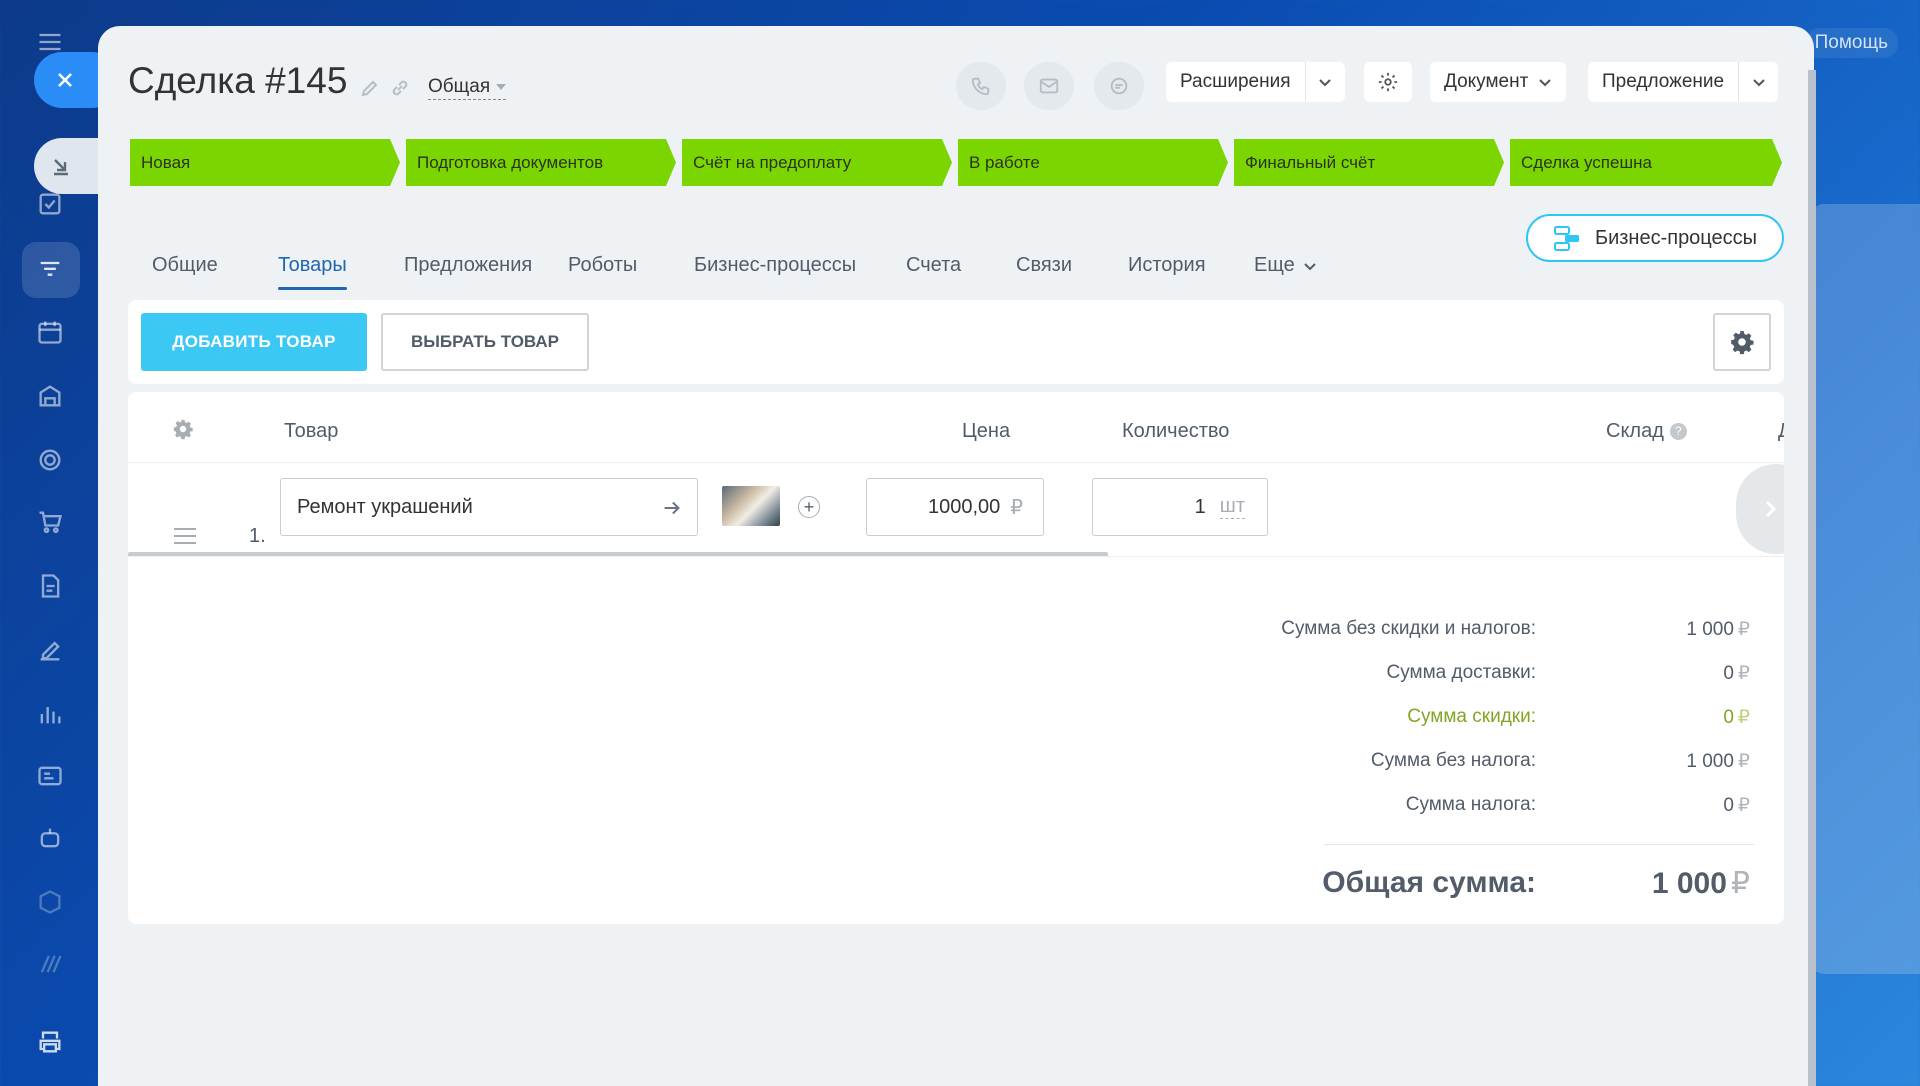  What do you see at coordinates (1461, 672) in the screenshot?
I see `total-label-delivery: Сумма доставки:` at bounding box center [1461, 672].